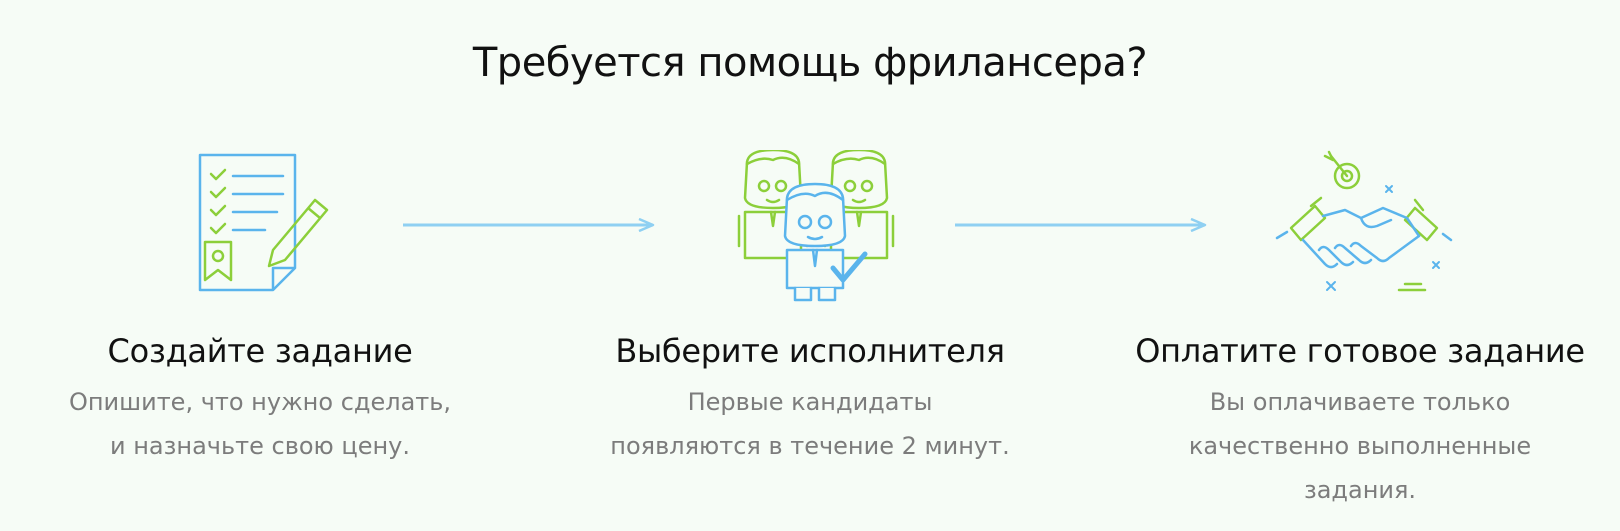 The height and width of the screenshot is (531, 1620). Describe the element at coordinates (1360, 351) in the screenshot. I see `step-heading: Оплатите готовое задание` at that location.